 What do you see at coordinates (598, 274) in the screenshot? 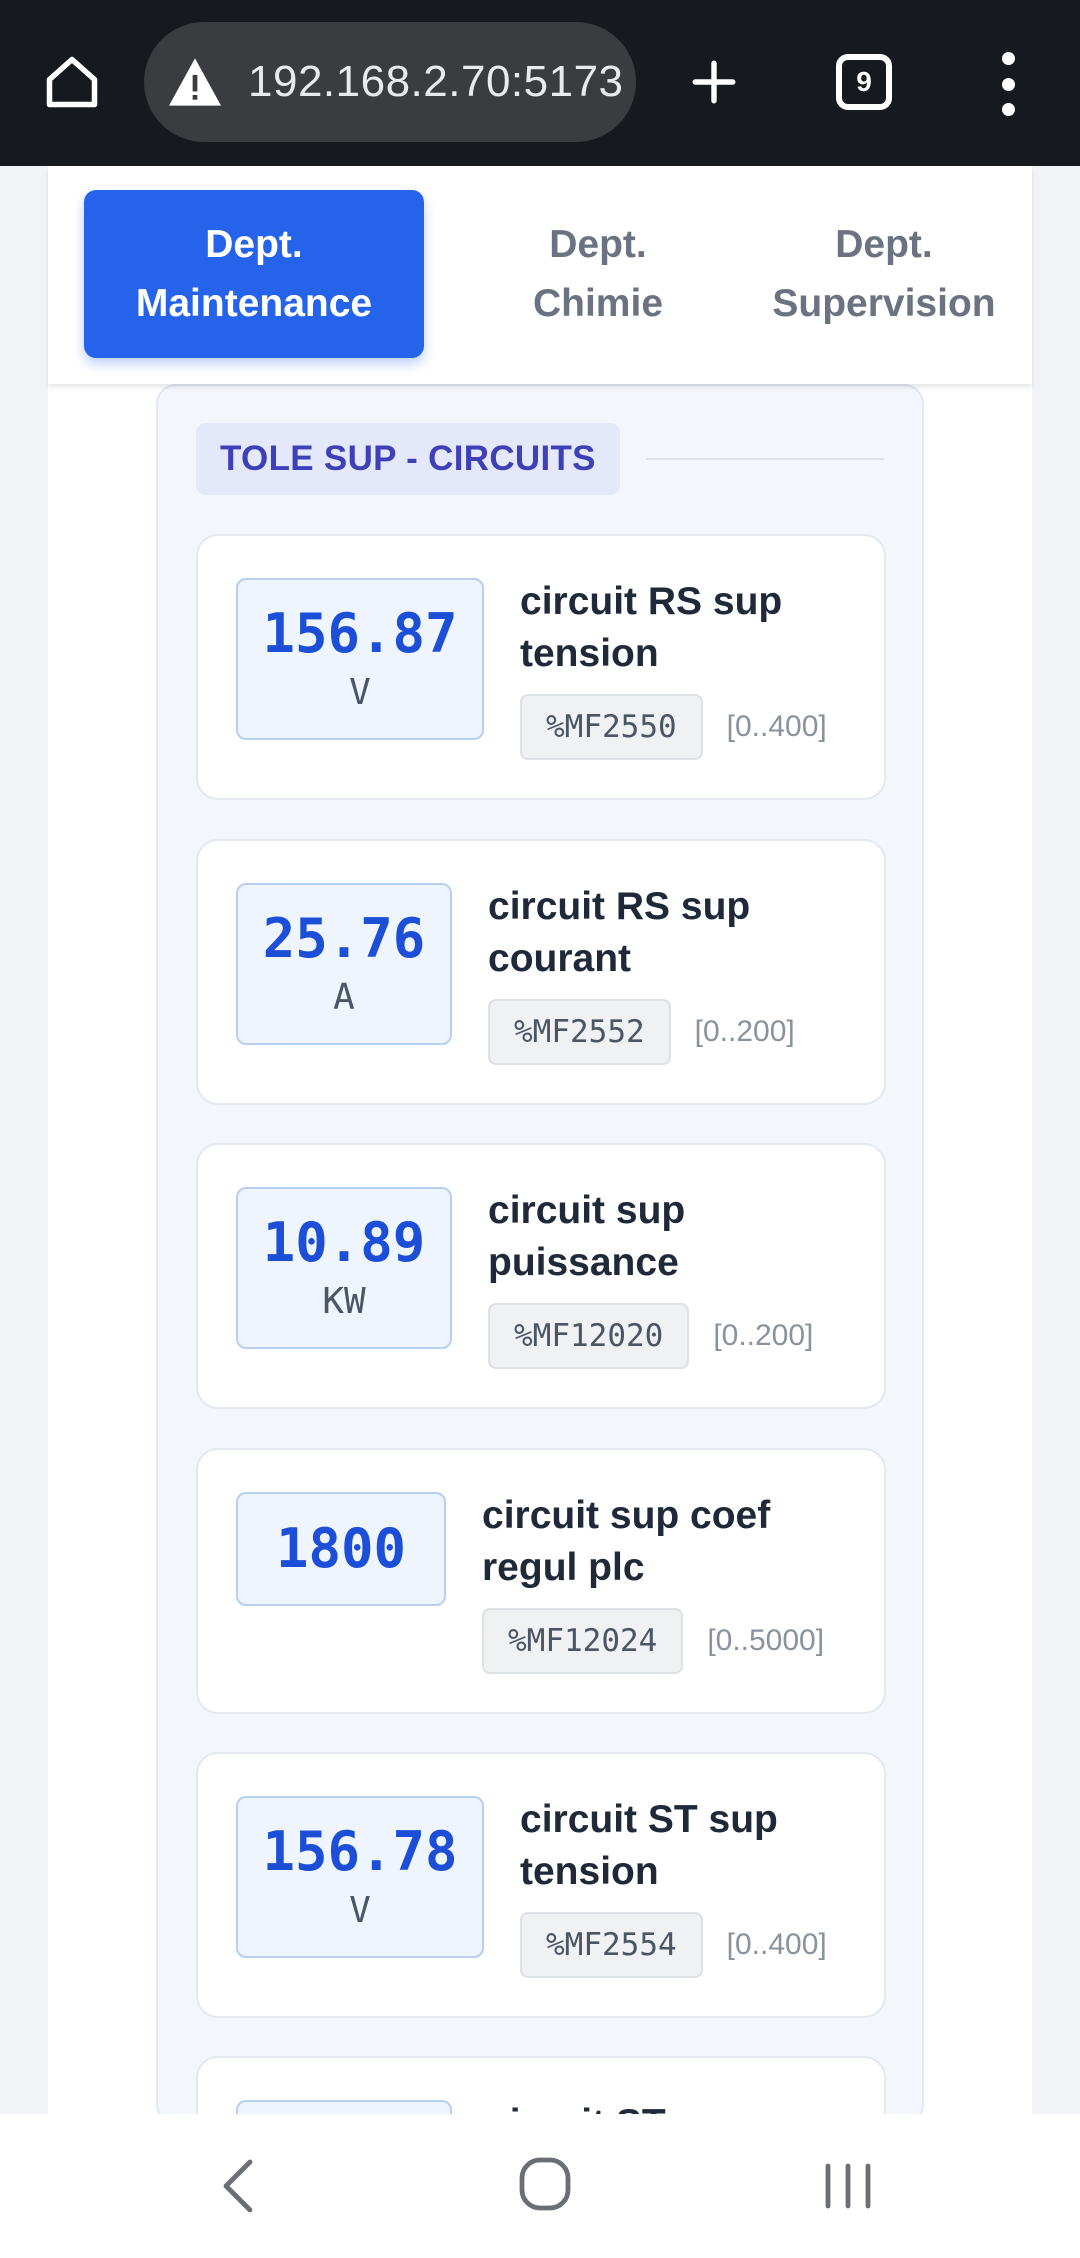
I see `tab-dept-chimie: Dept. Chimie` at bounding box center [598, 274].